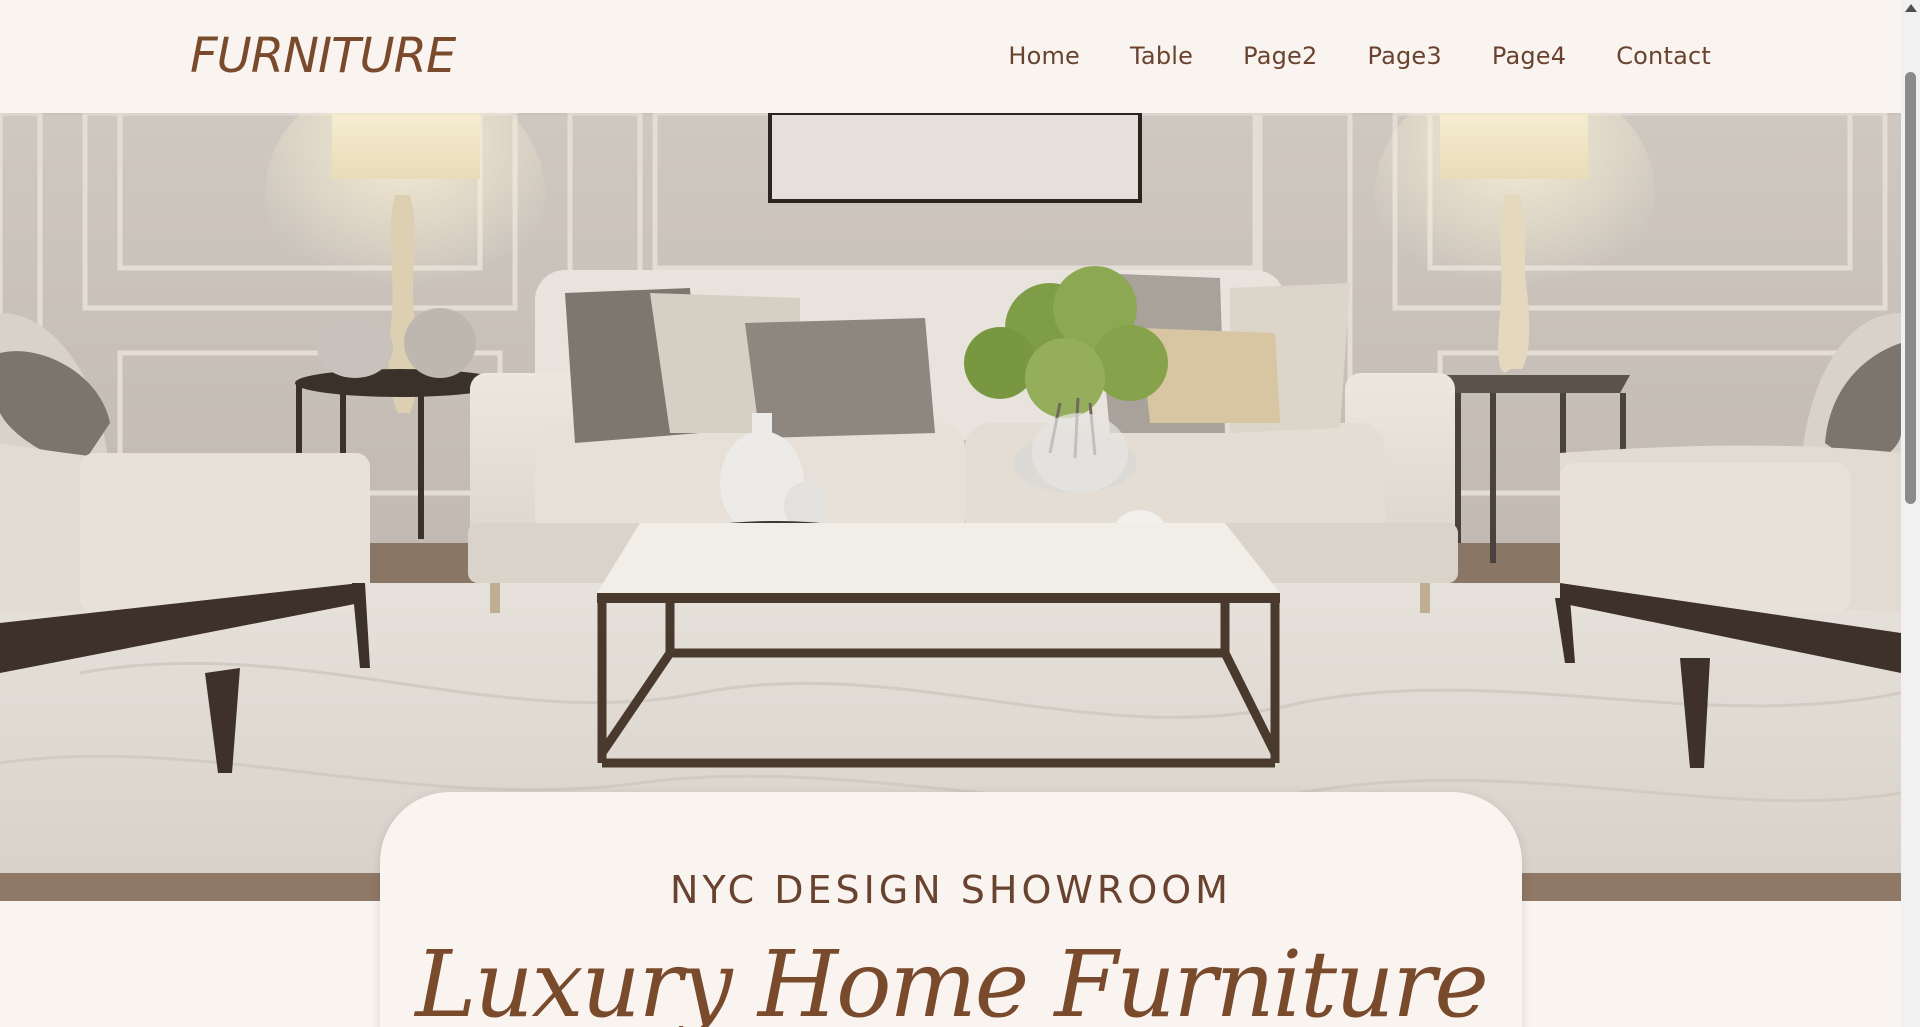 The height and width of the screenshot is (1027, 1920). Describe the element at coordinates (1280, 56) in the screenshot. I see `nav-page2: Page2` at that location.